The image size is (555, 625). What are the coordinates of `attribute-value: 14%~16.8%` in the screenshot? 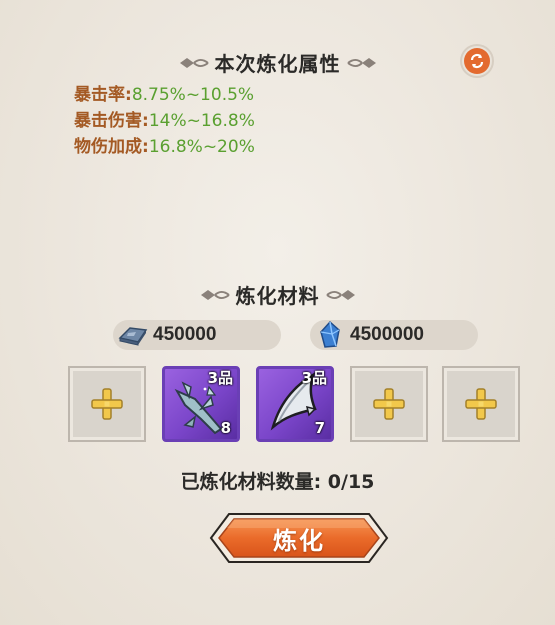 It's located at (201, 121).